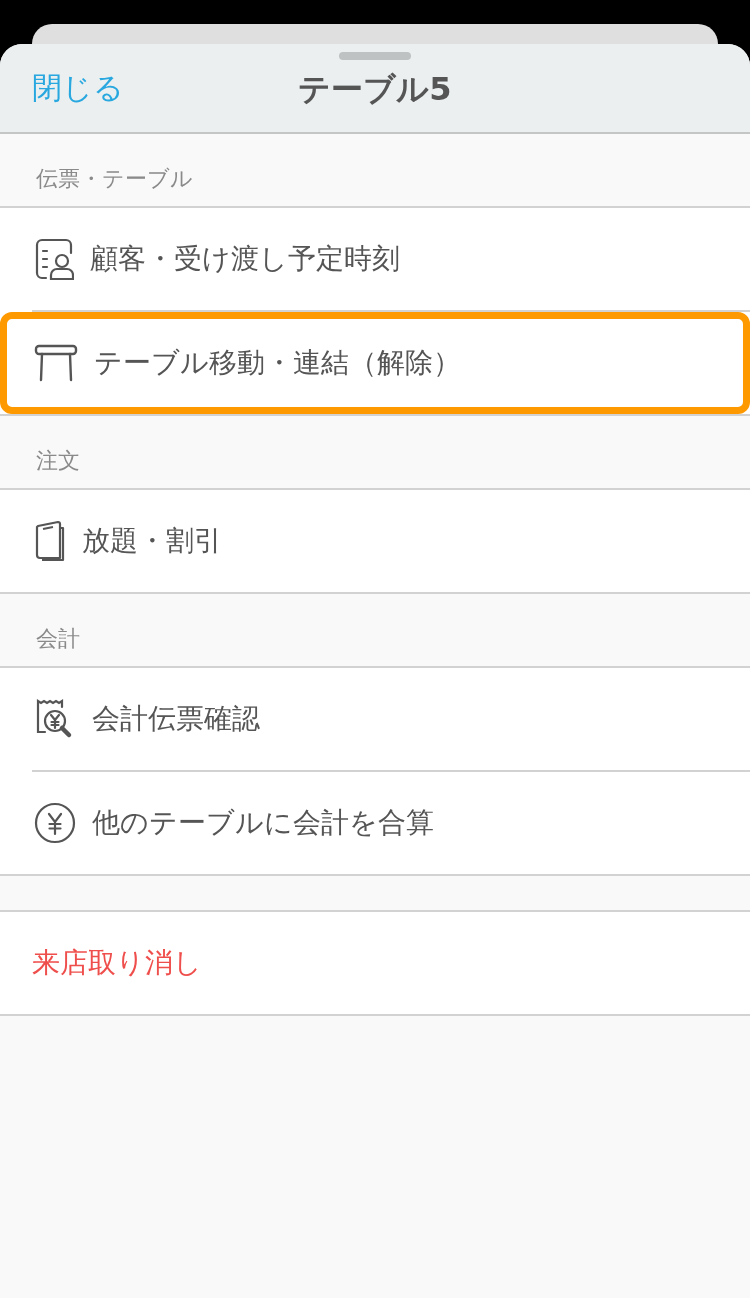 This screenshot has height=1298, width=750. What do you see at coordinates (58, 639) in the screenshot?
I see `section-header: 会計` at bounding box center [58, 639].